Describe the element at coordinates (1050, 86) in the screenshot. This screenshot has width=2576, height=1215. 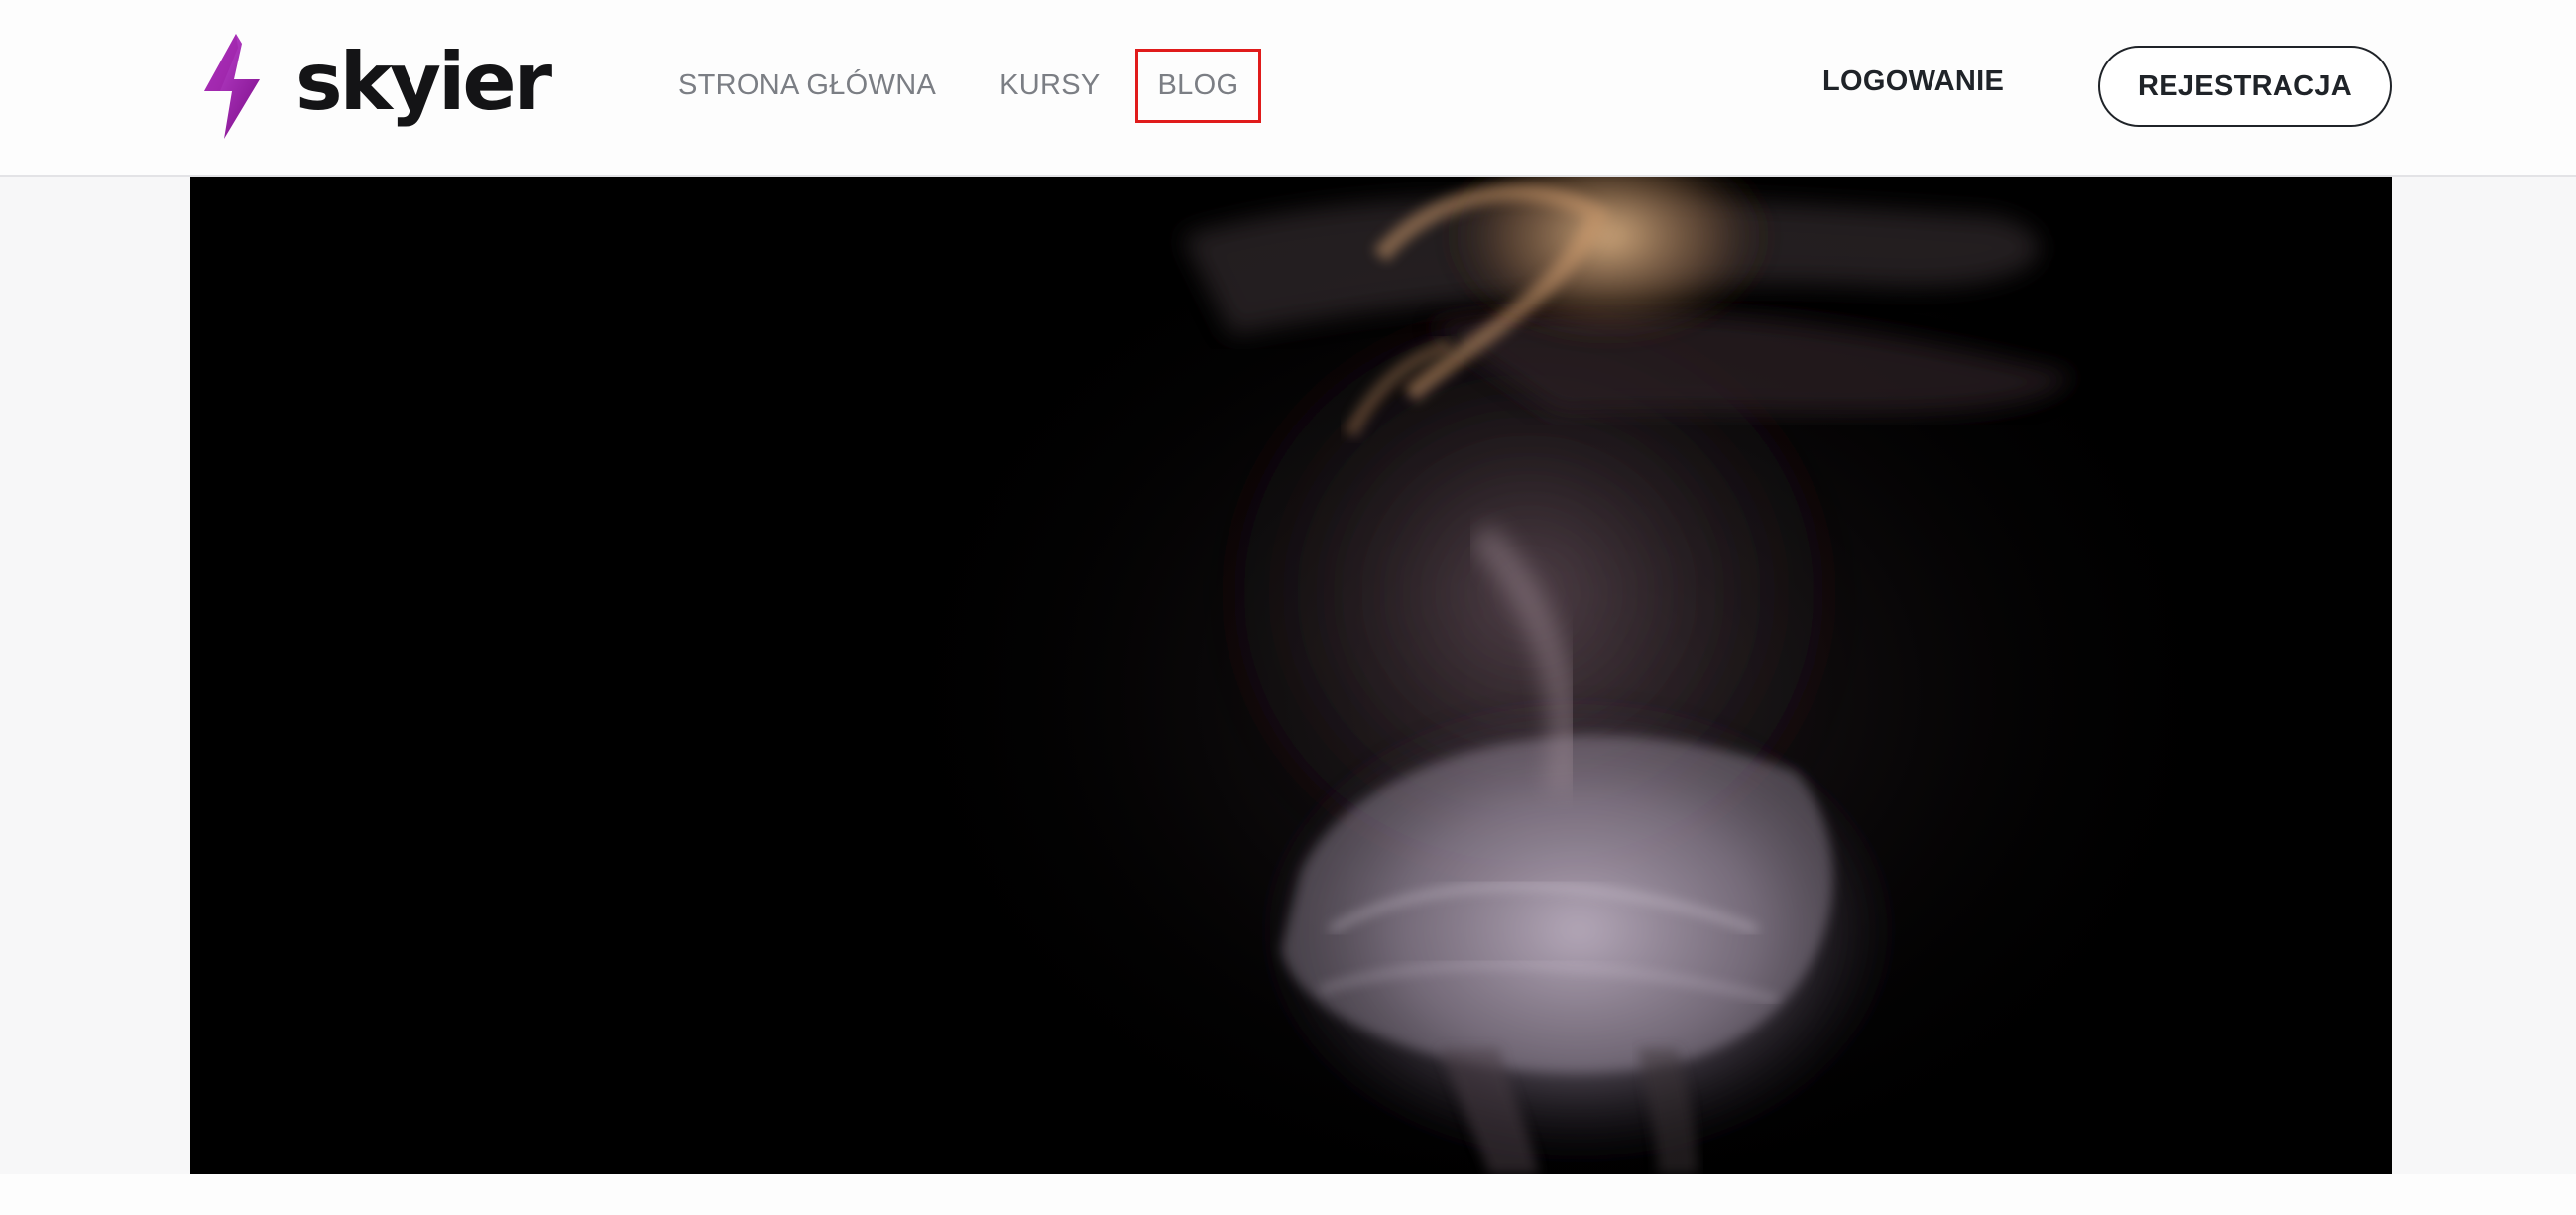
I see `nav-courses: KURSY` at that location.